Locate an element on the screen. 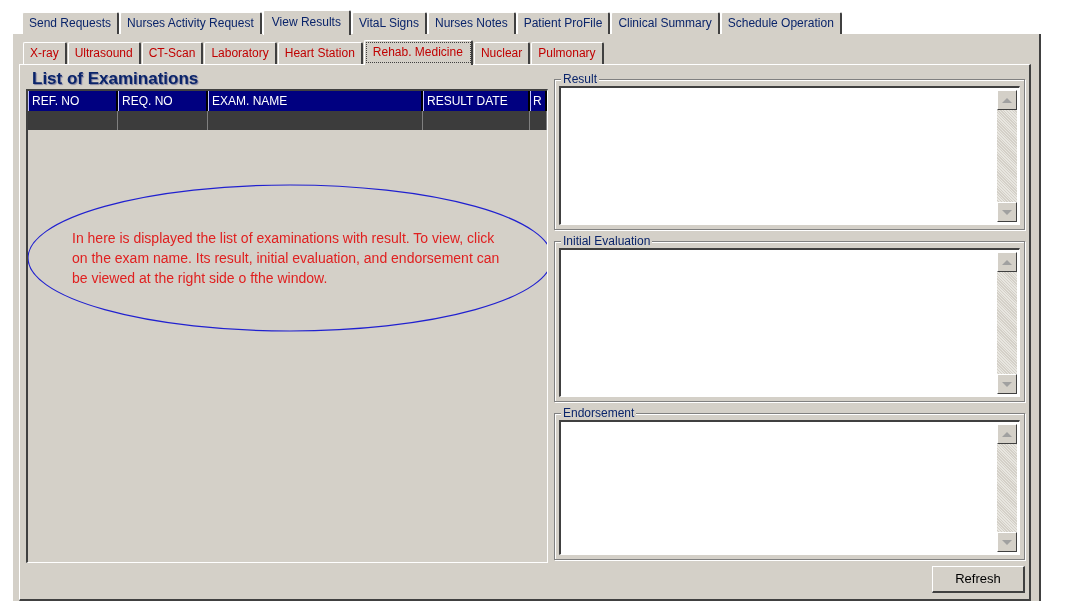  tab: Ultrasound is located at coordinates (104, 53).